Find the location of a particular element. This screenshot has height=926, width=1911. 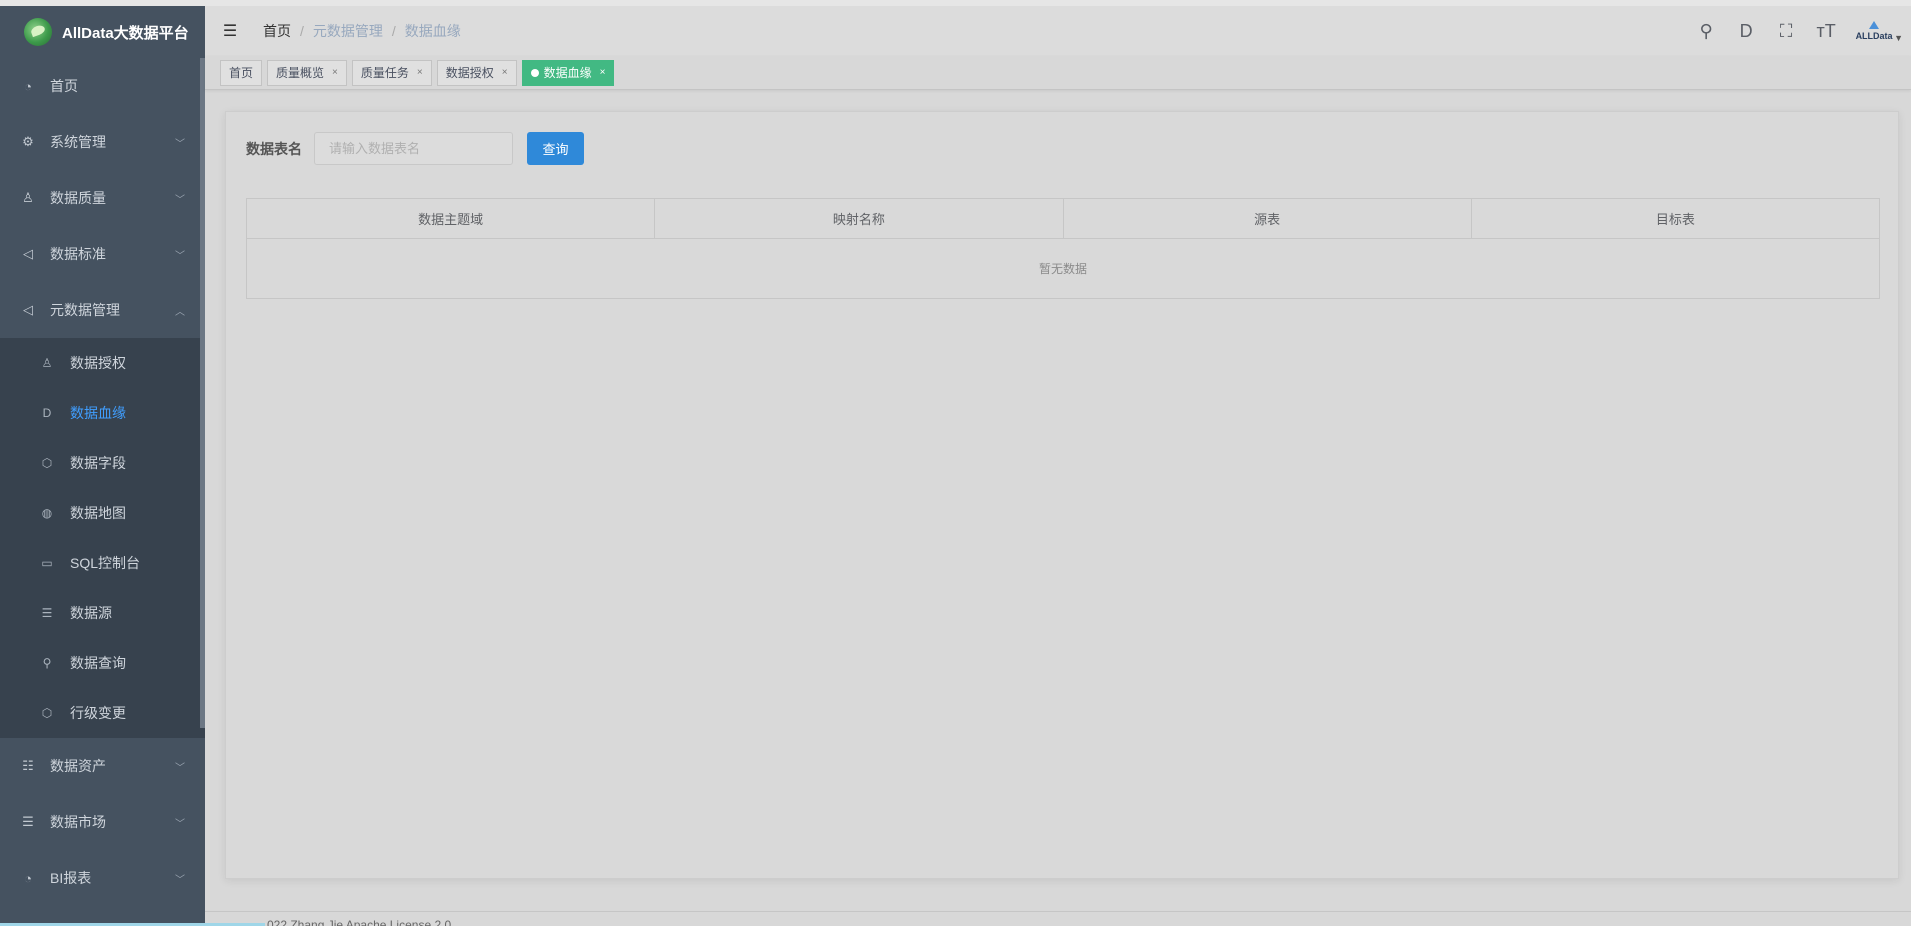

sidebar-item-metadata: ◁ 元数据管理 ︿ is located at coordinates (102, 310).